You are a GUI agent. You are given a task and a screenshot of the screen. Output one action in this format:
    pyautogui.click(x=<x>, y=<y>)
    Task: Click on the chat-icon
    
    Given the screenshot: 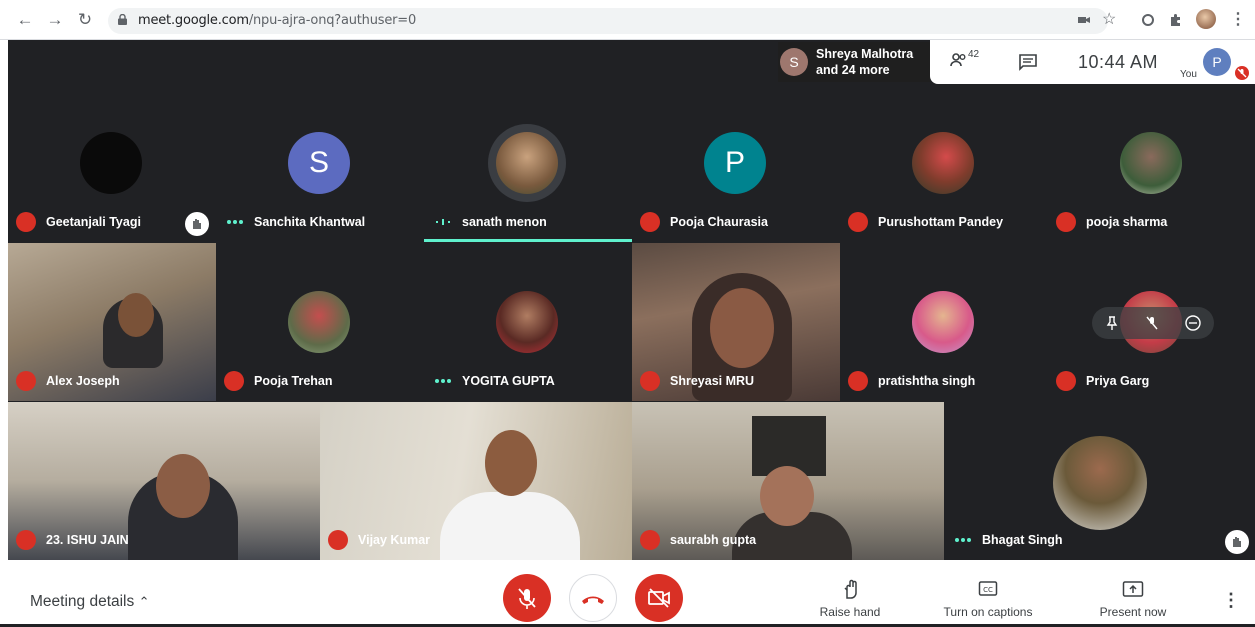 What is the action you would take?
    pyautogui.click(x=1028, y=62)
    